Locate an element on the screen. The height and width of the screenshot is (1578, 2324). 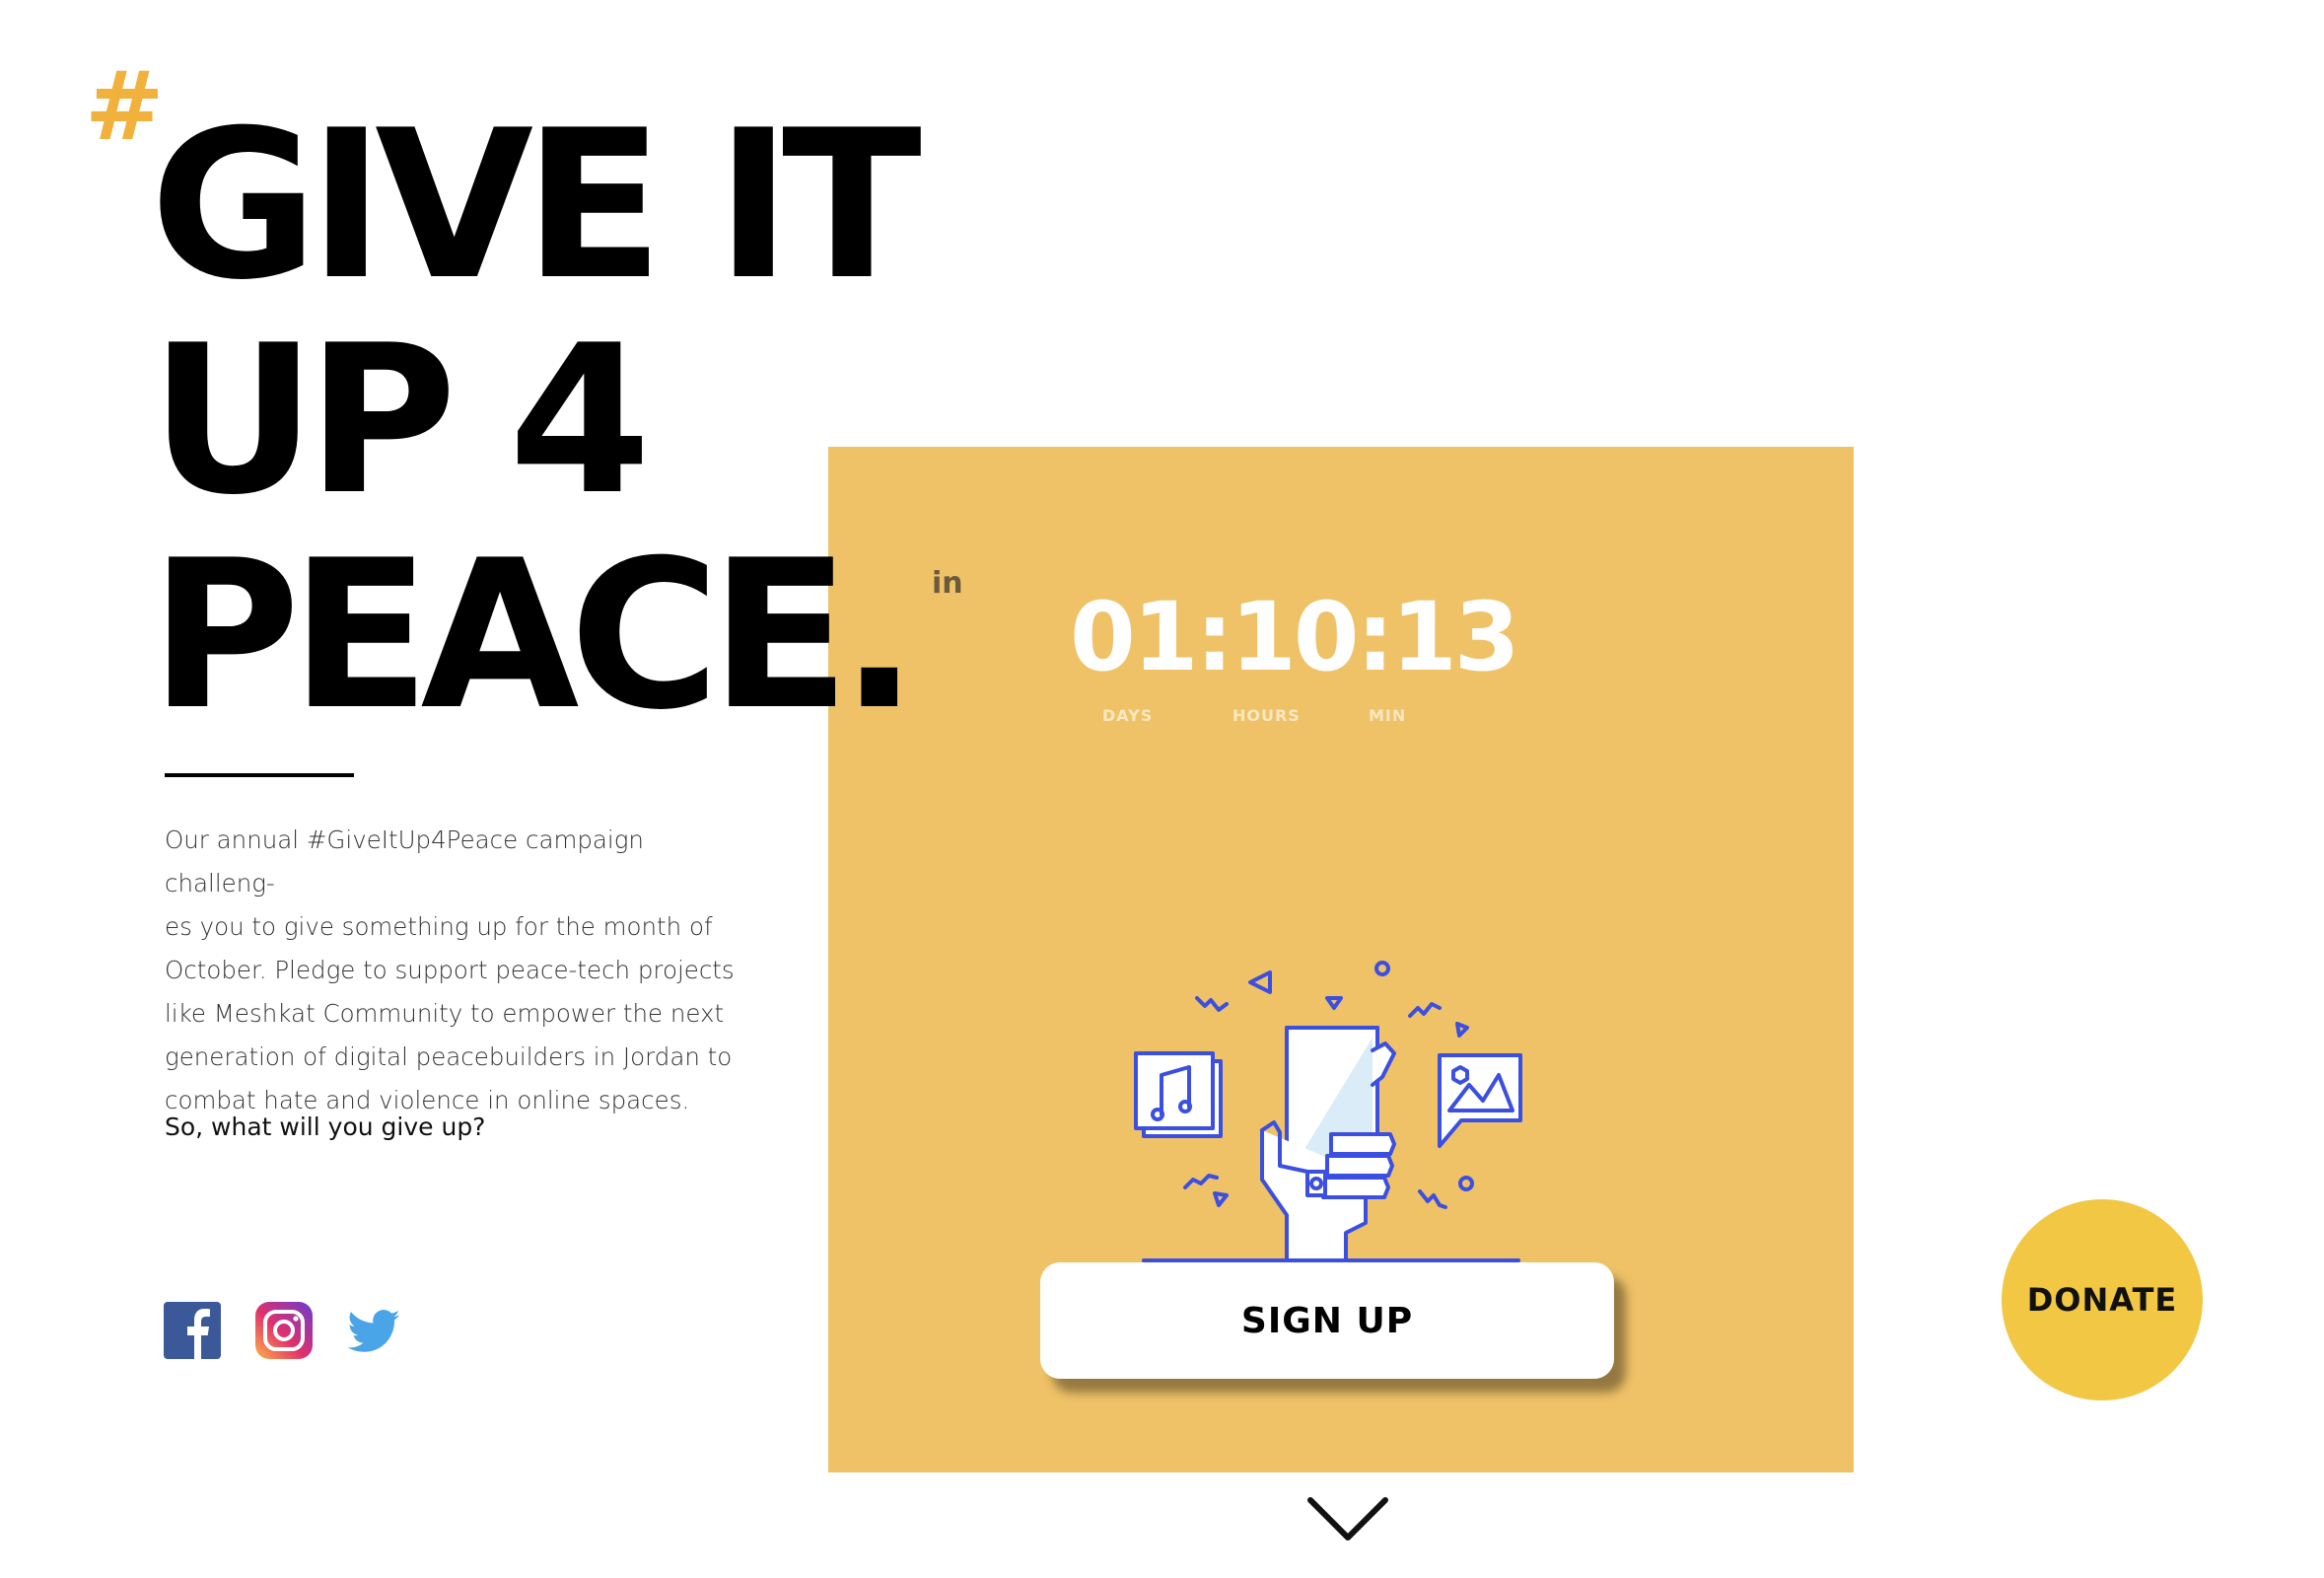
headline-line: PEACE. is located at coordinates (534, 636).